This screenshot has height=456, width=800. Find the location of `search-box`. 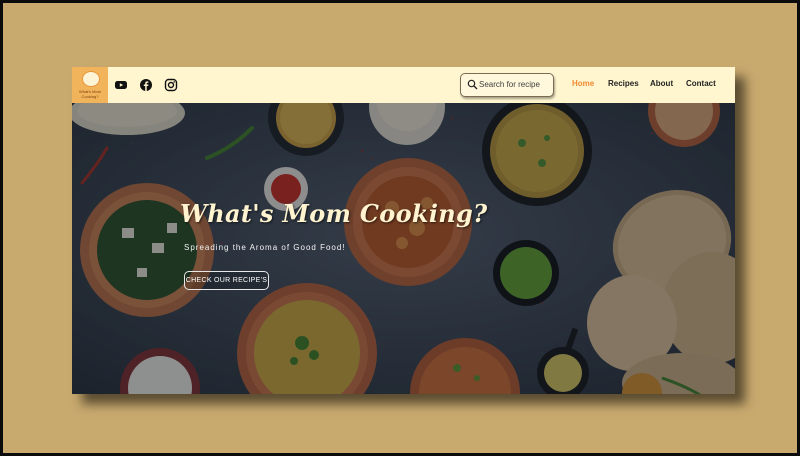

search-box is located at coordinates (507, 85).